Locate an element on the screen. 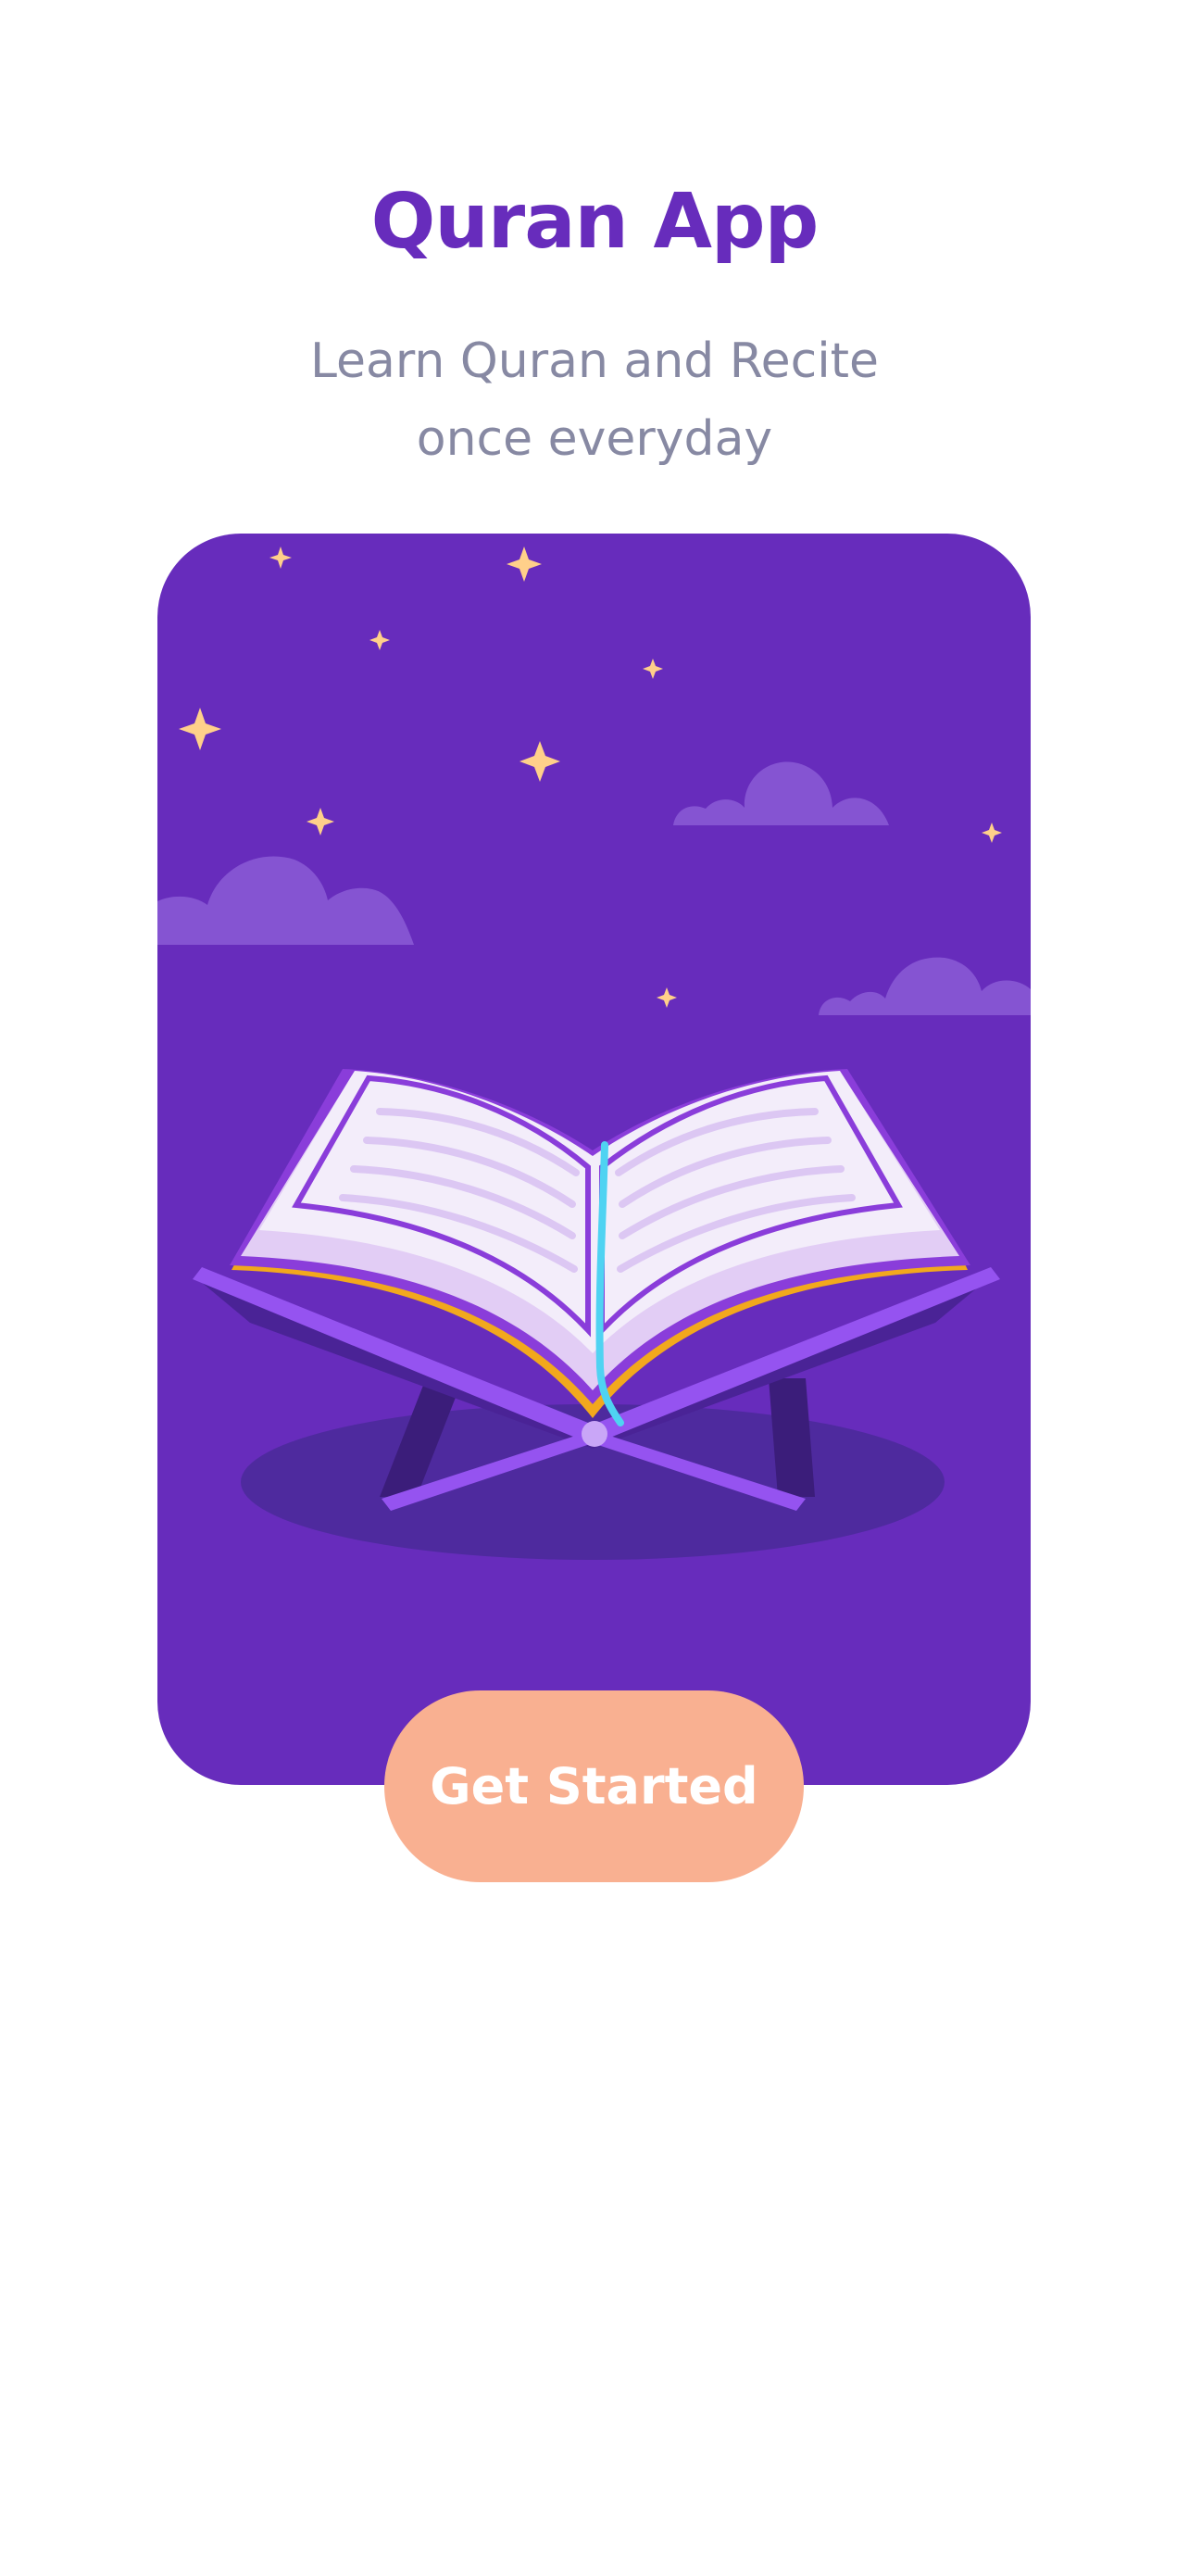 This screenshot has width=1189, height=2576. subtitle-line-2: once everyday is located at coordinates (594, 439).